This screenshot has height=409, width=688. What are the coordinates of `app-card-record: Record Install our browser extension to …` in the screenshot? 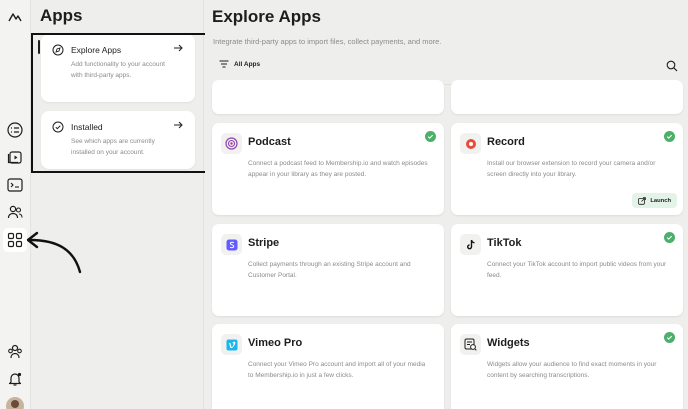 It's located at (567, 169).